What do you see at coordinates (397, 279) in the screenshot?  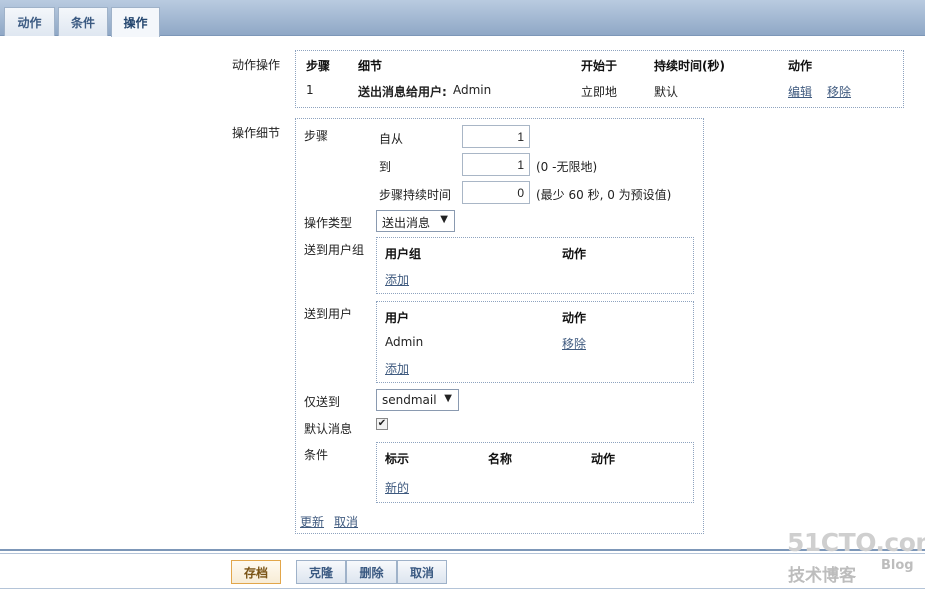 I see `add-group-link: 添加` at bounding box center [397, 279].